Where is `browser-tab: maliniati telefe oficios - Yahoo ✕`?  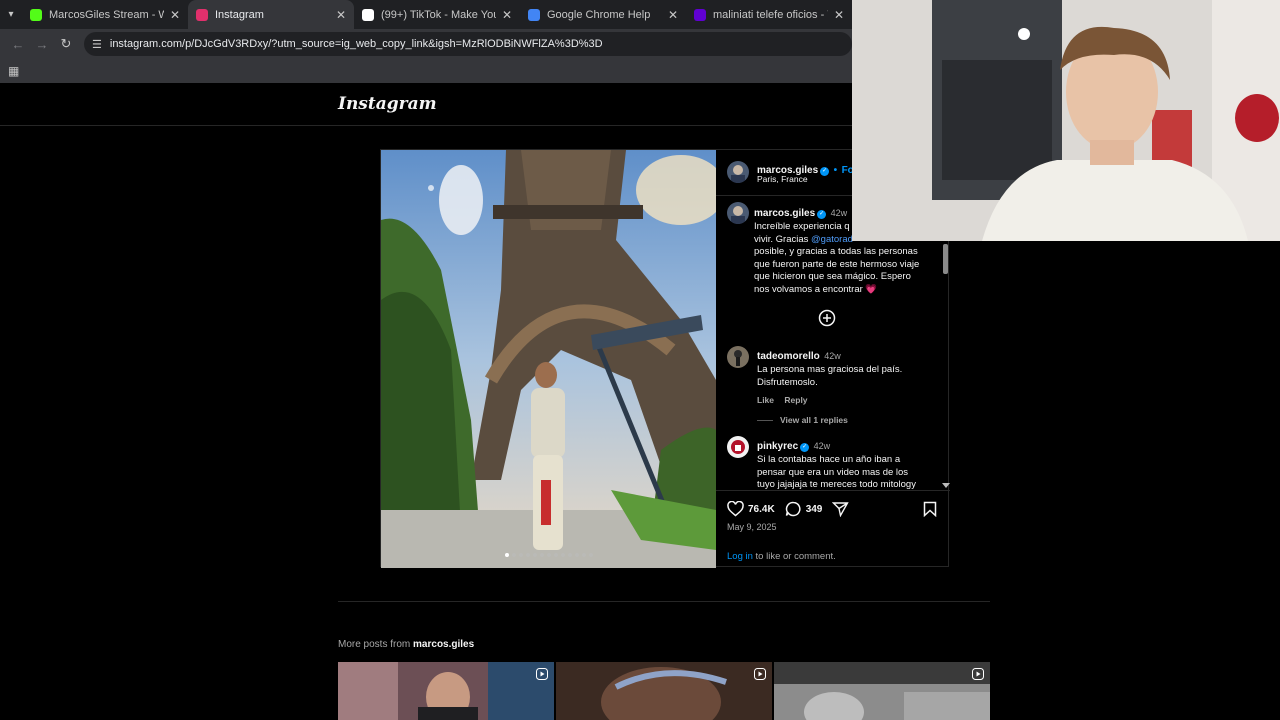 browser-tab: maliniati telefe oficios - Yahoo ✕ is located at coordinates (769, 14).